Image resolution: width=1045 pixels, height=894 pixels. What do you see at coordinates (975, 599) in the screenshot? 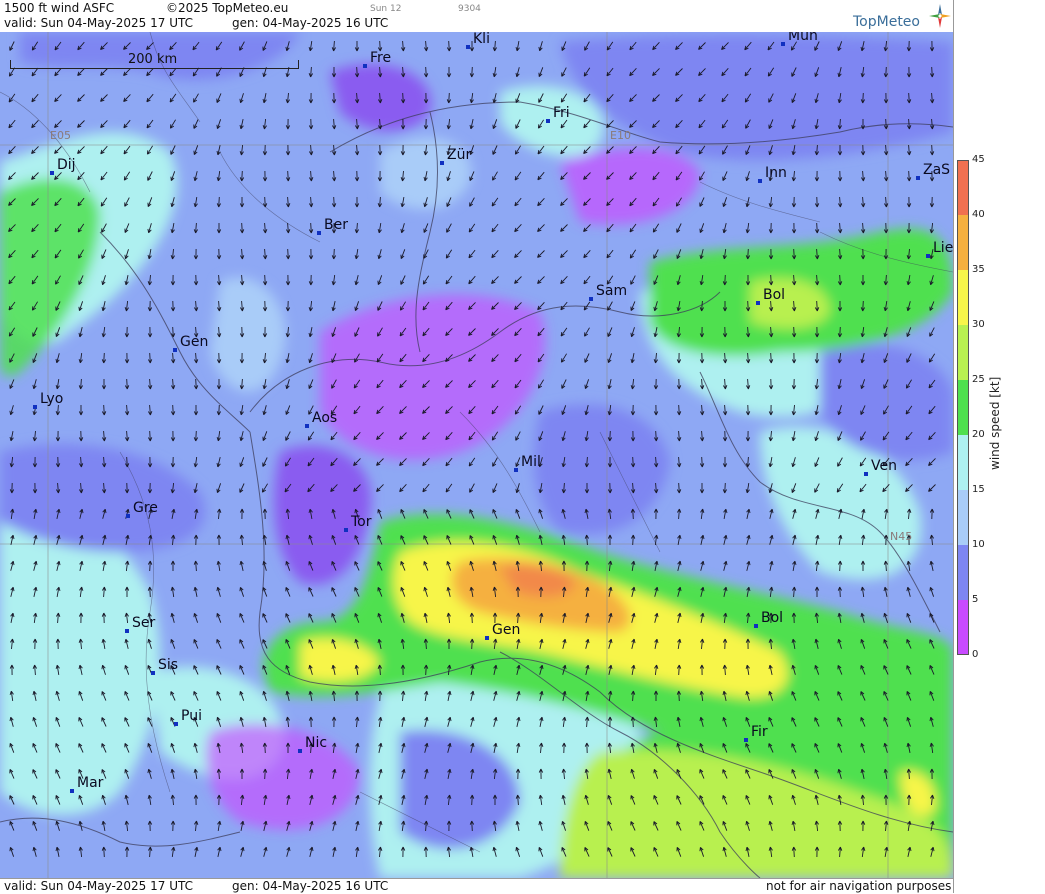
I see `legend-tick: 5` at bounding box center [975, 599].